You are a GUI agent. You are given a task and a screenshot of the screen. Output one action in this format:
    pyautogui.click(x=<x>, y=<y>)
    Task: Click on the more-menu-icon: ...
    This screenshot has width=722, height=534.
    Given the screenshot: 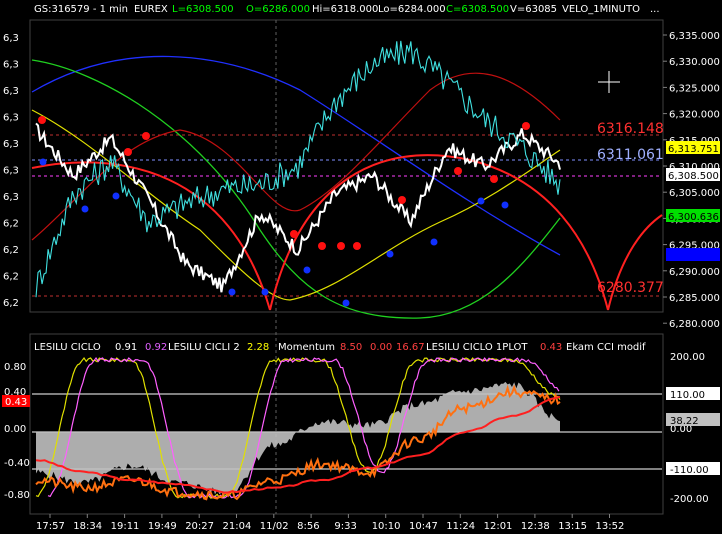 What is the action you would take?
    pyautogui.click(x=655, y=9)
    